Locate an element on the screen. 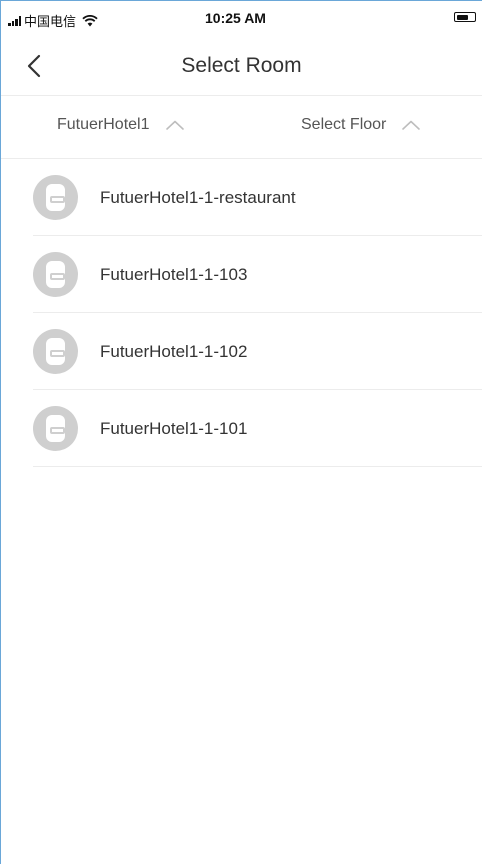 The height and width of the screenshot is (864, 482). hotel-filter-dropdown: FutuerHotel1 is located at coordinates (120, 125).